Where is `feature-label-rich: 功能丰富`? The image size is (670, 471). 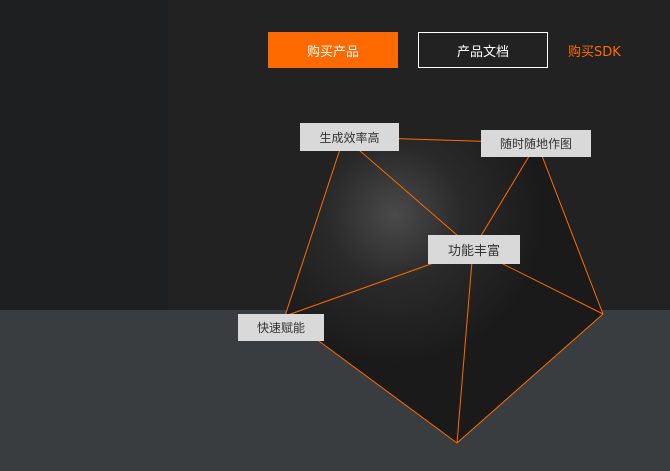 feature-label-rich: 功能丰富 is located at coordinates (474, 249).